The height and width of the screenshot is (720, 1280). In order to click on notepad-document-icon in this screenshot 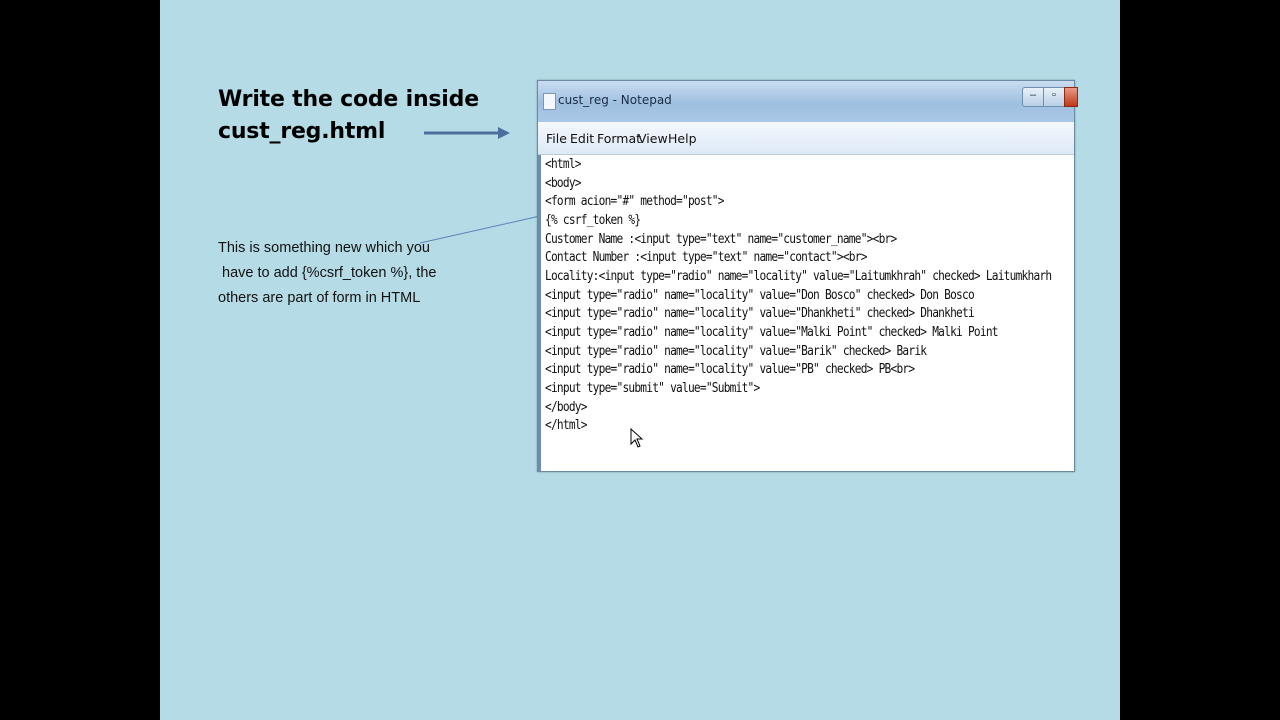, I will do `click(549, 101)`.